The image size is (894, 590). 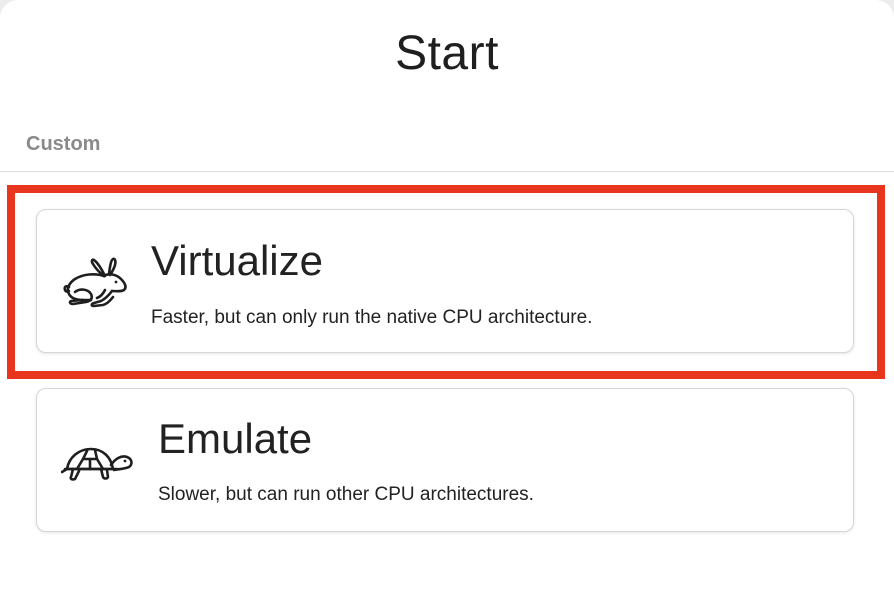 What do you see at coordinates (97, 461) in the screenshot?
I see `turtle-icon` at bounding box center [97, 461].